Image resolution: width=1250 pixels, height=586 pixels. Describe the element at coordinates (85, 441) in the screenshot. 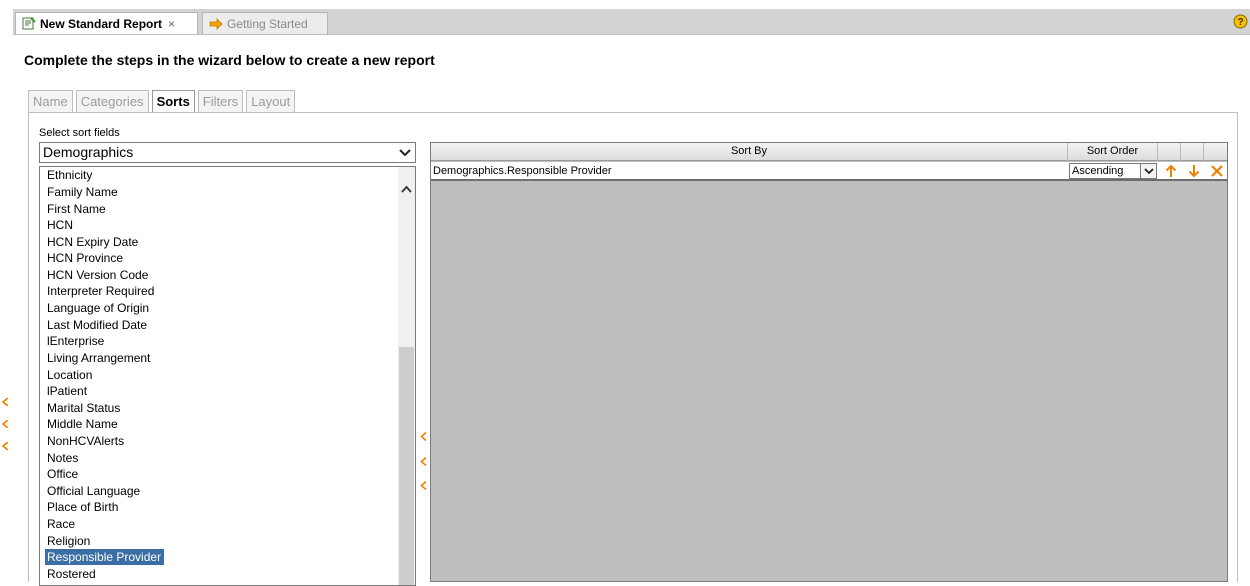

I see `list-item: NonHCVAlerts` at that location.